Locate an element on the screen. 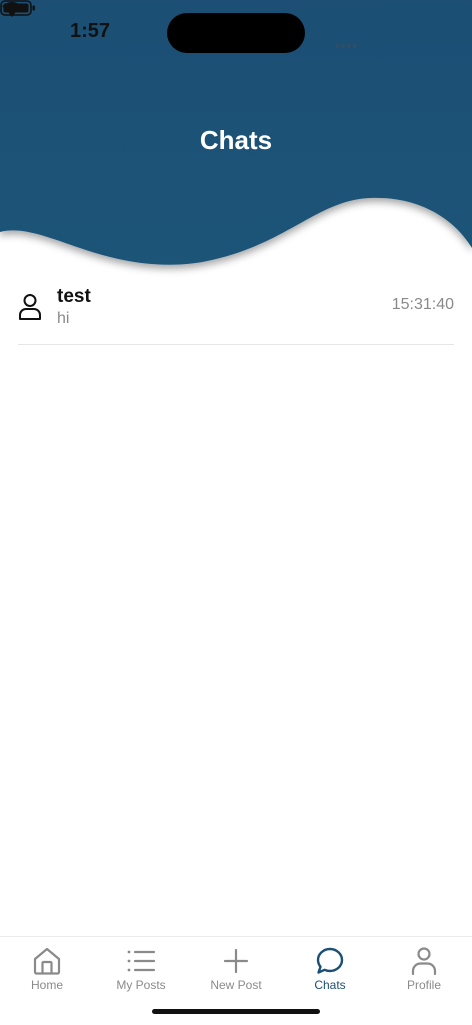 This screenshot has height=1025, width=472. person-icon is located at coordinates (424, 961).